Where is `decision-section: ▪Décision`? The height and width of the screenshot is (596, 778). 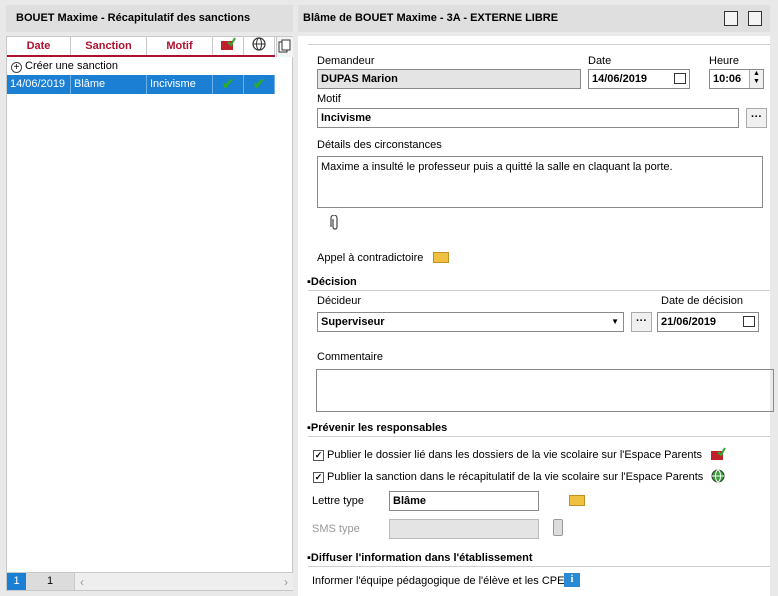
decision-section: ▪Décision is located at coordinates (332, 282).